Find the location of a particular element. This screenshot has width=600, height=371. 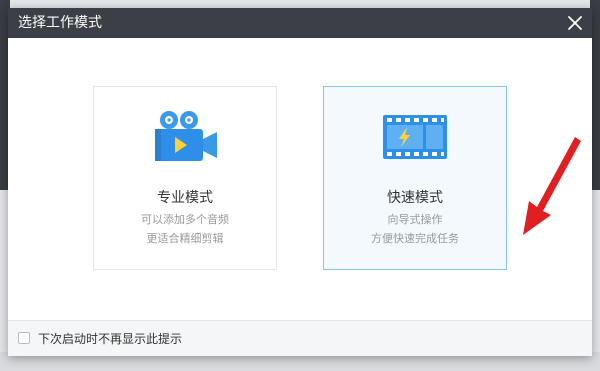

close-button is located at coordinates (575, 23).